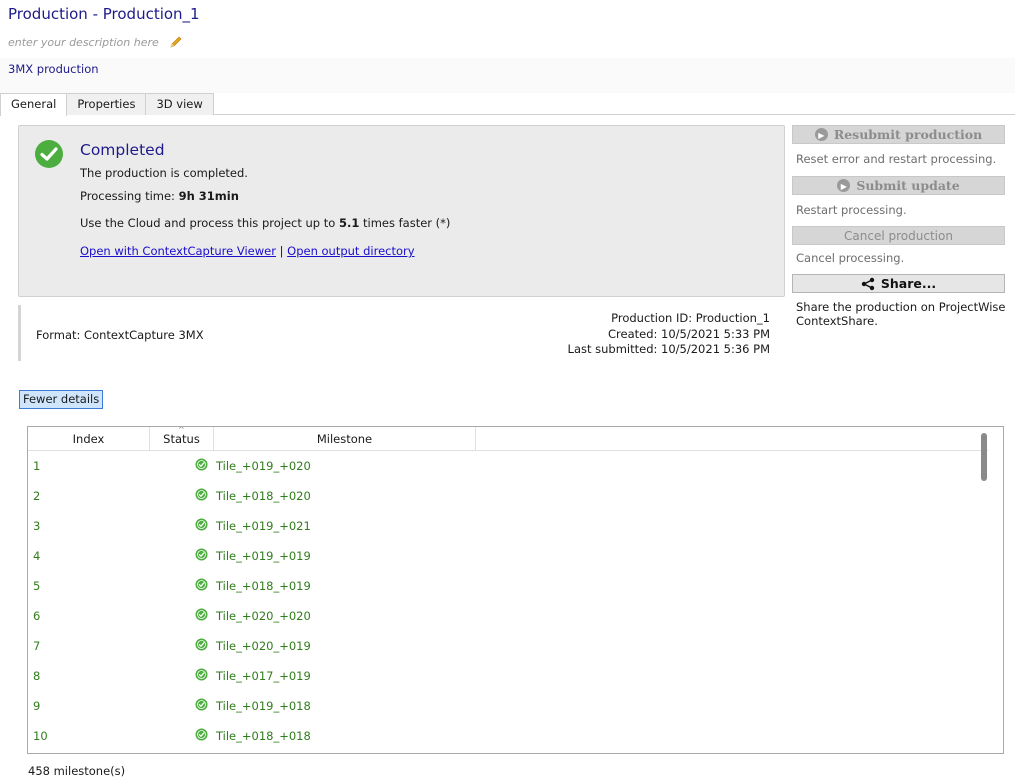  I want to click on processing-time-label: Processing time:, so click(129, 196).